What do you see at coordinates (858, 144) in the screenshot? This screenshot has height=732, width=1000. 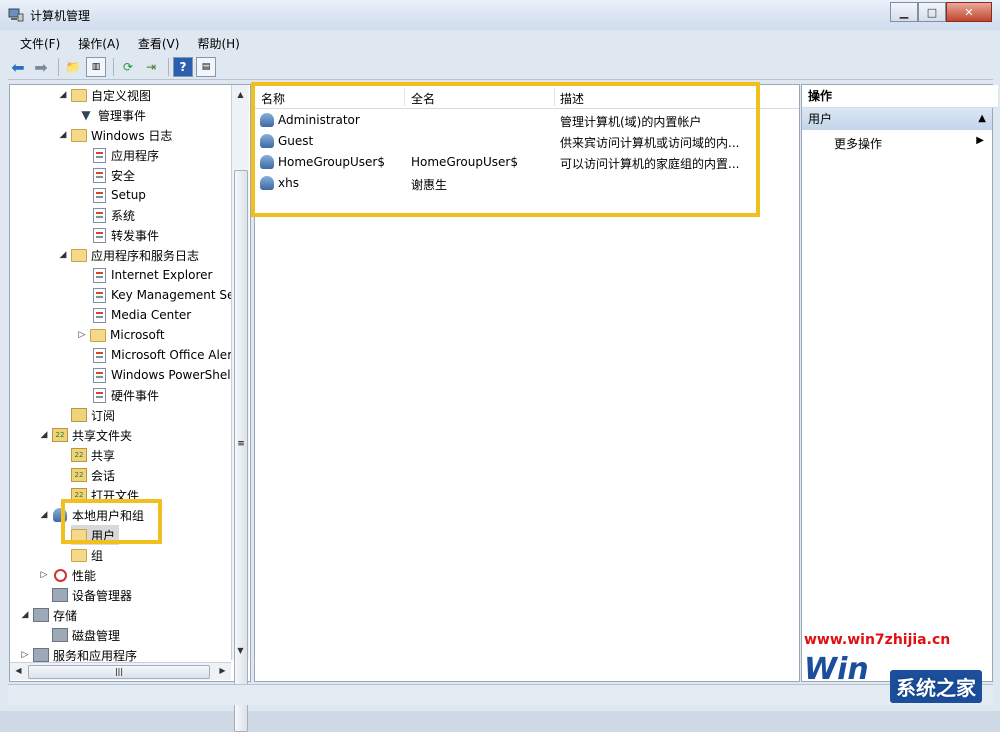 I see `more-actions-label: 更多操作` at bounding box center [858, 144].